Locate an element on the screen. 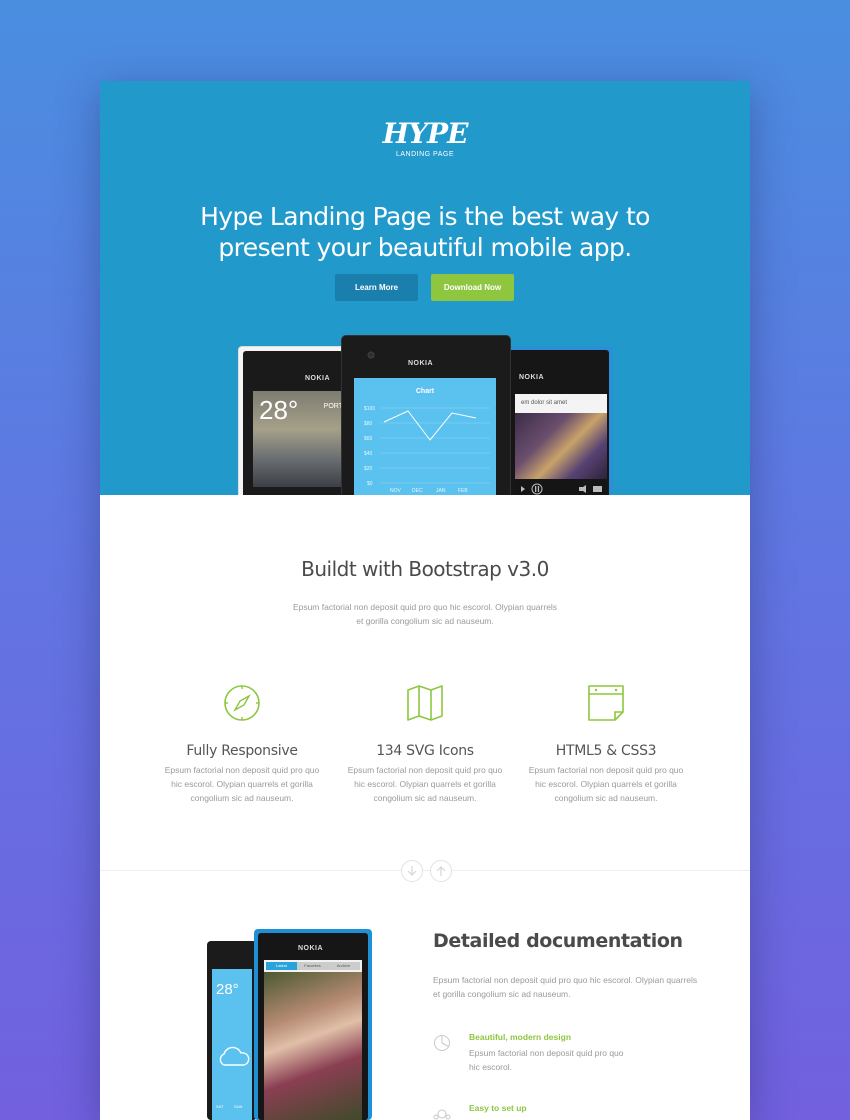 The image size is (850, 1120). phone-right: NOKIA em dolor sit amet is located at coordinates (559, 420).